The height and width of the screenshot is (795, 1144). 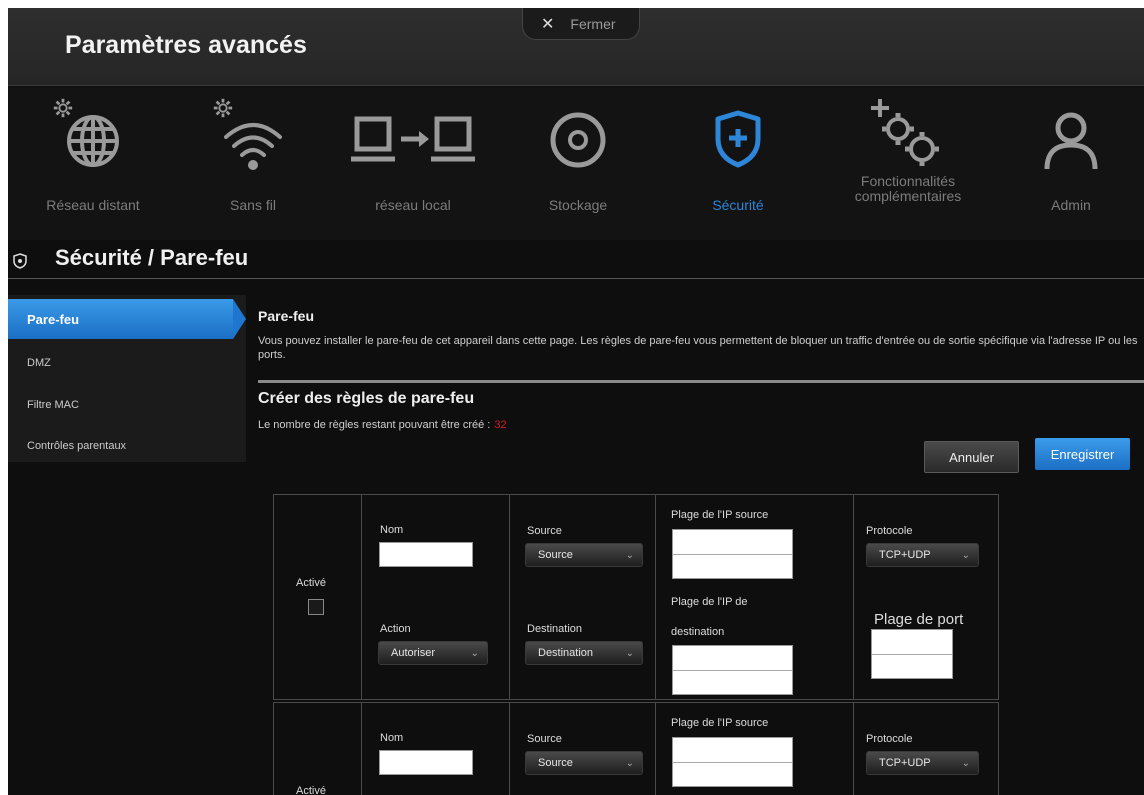 I want to click on user-icon, so click(x=1071, y=141).